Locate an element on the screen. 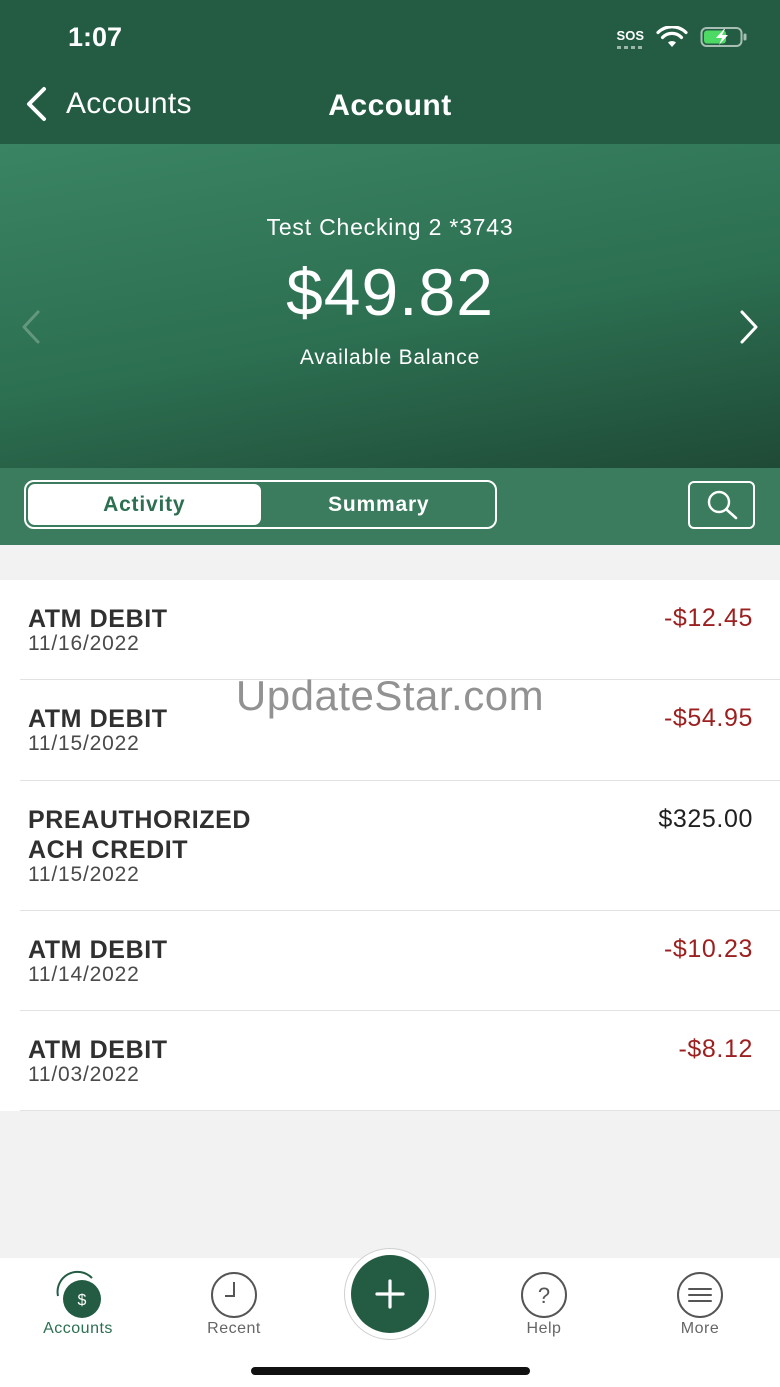  add-button-circle is located at coordinates (390, 1294).